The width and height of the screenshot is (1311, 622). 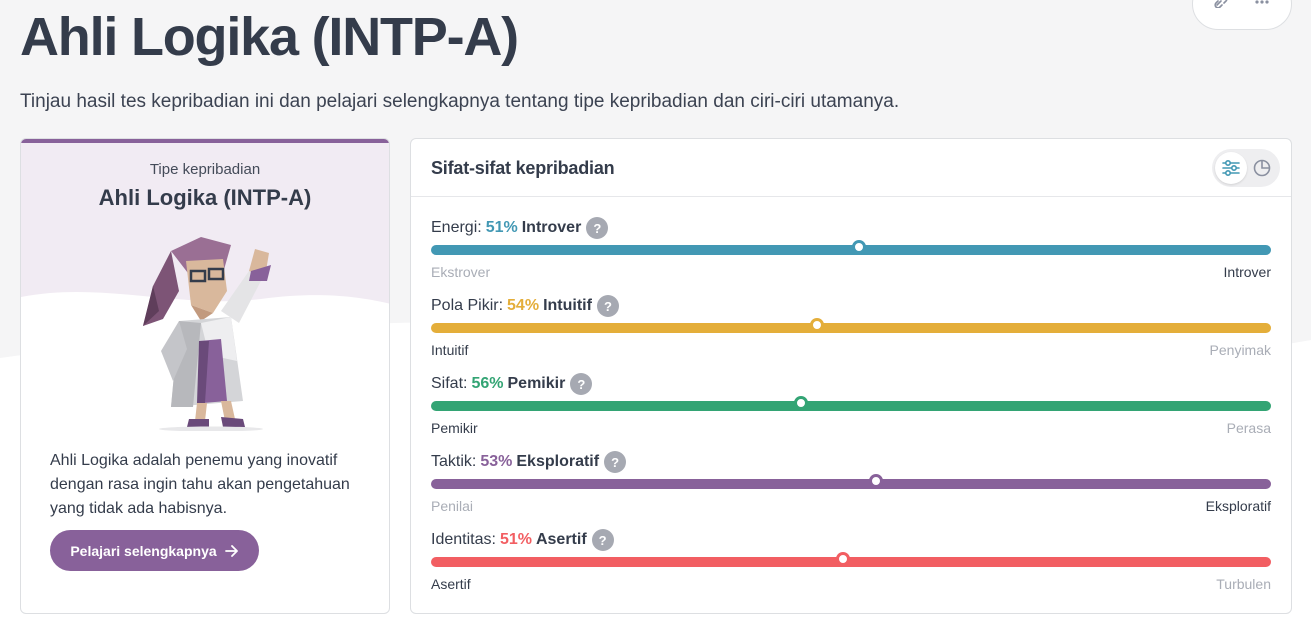 I want to click on pie-chart-icon, so click(x=1262, y=168).